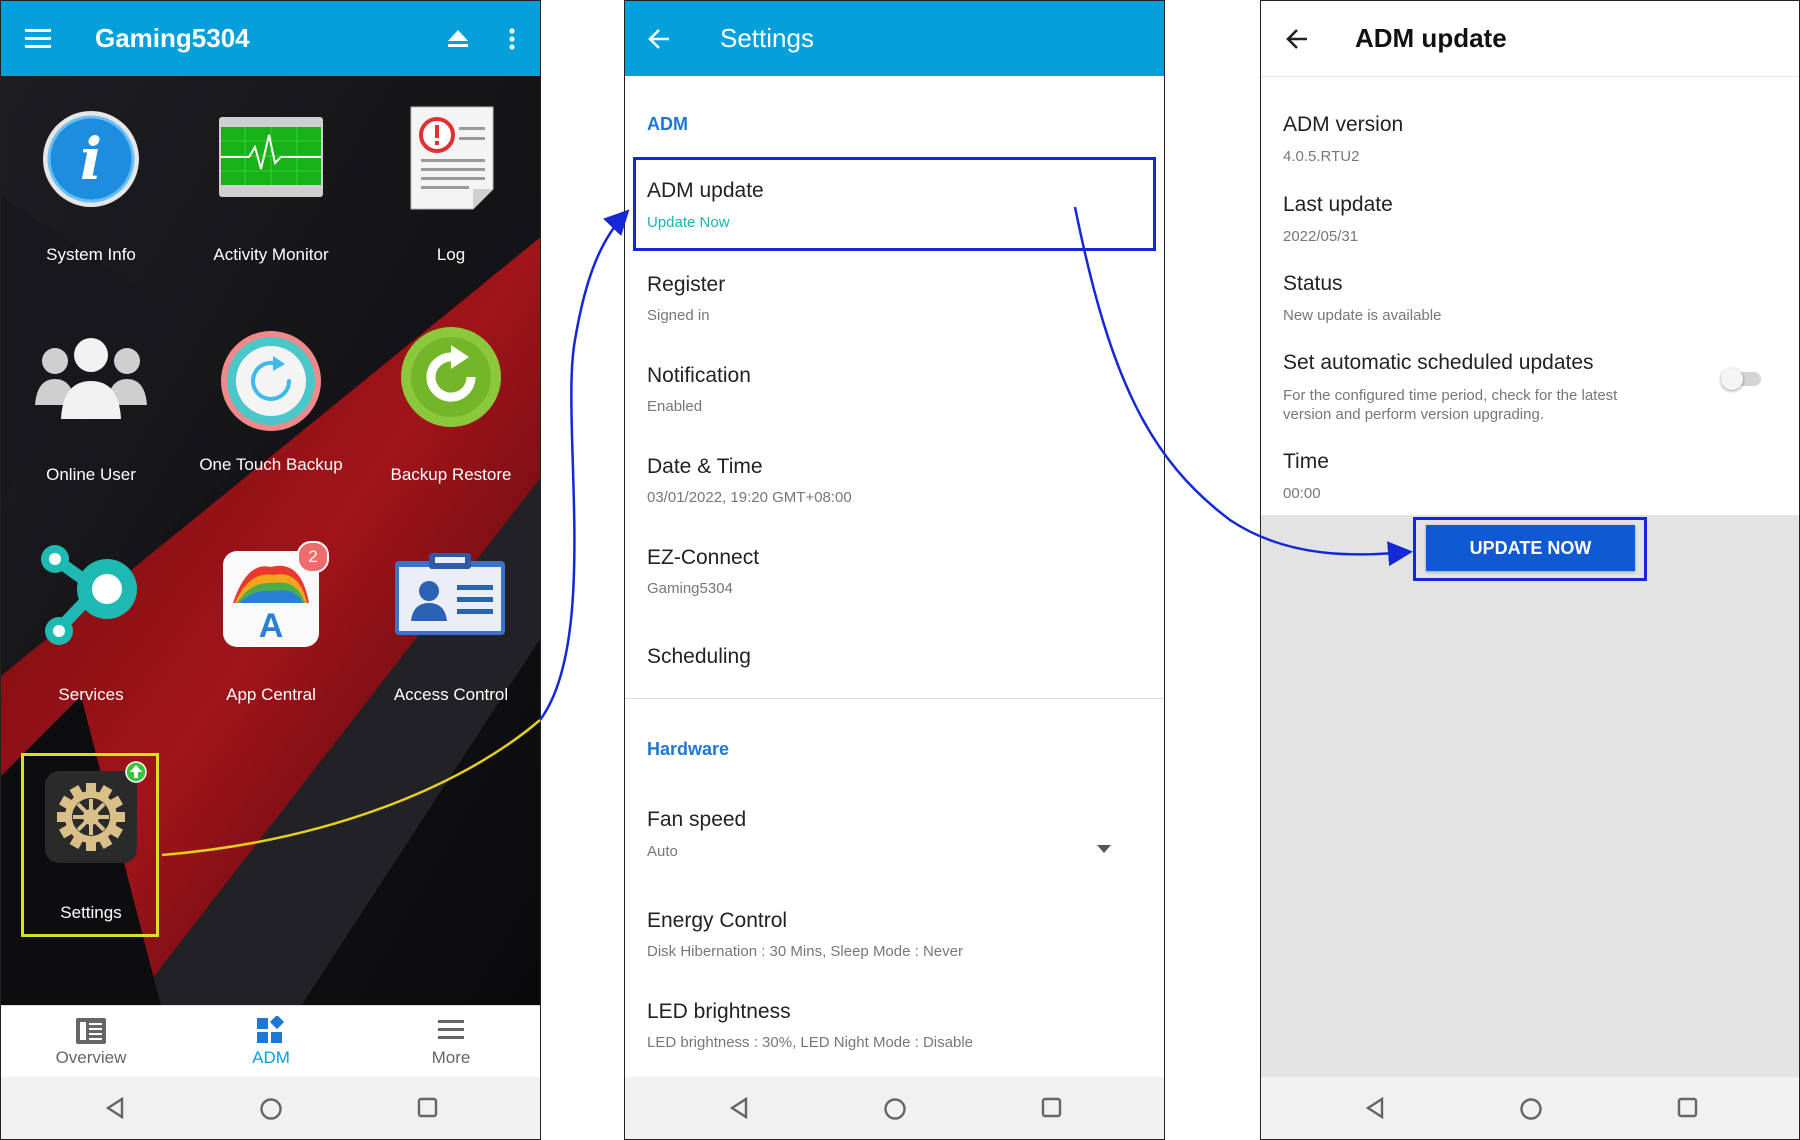  What do you see at coordinates (458, 39) in the screenshot?
I see `eject-icon` at bounding box center [458, 39].